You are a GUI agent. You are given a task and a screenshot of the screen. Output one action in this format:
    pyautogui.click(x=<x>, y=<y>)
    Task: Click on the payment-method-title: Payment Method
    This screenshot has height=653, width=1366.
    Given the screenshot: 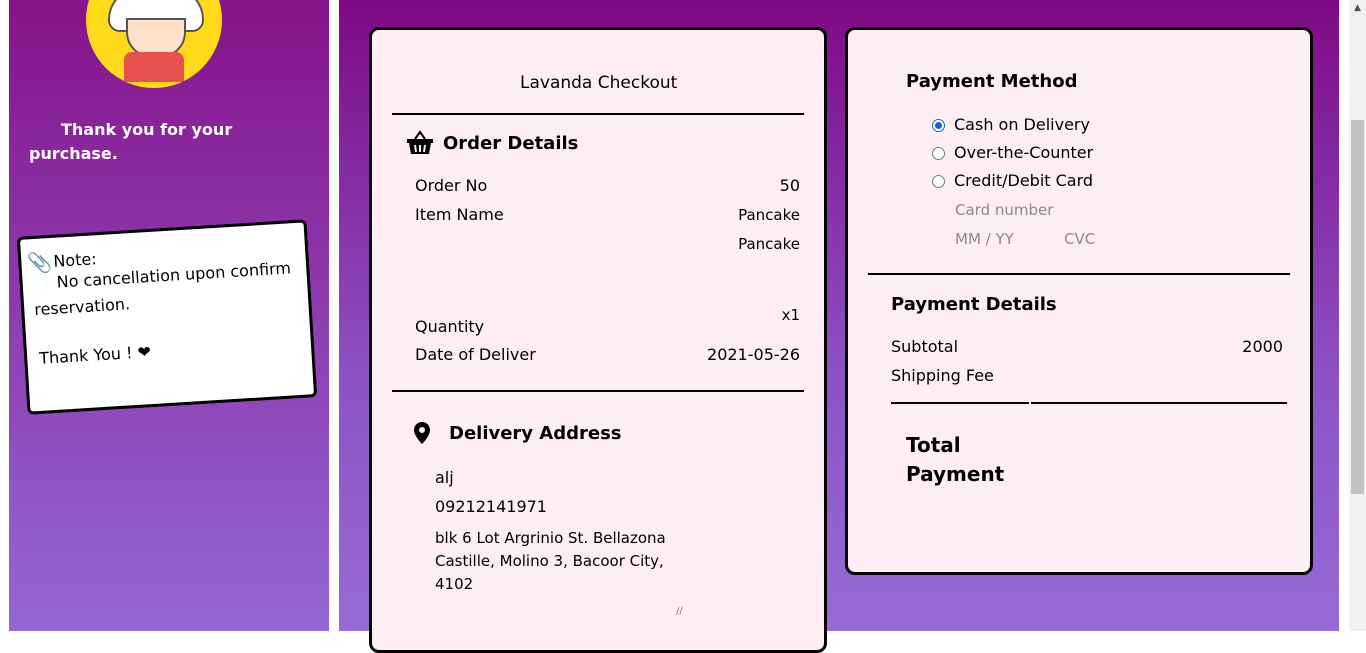 What is the action you would take?
    pyautogui.click(x=992, y=81)
    